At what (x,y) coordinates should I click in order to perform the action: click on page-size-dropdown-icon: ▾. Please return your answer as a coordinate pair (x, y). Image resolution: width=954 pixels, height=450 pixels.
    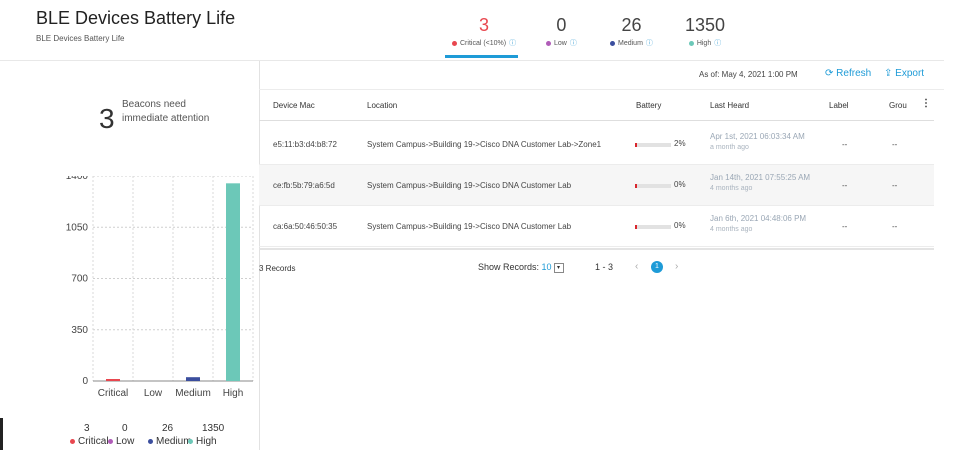
    Looking at the image, I should click on (558, 267).